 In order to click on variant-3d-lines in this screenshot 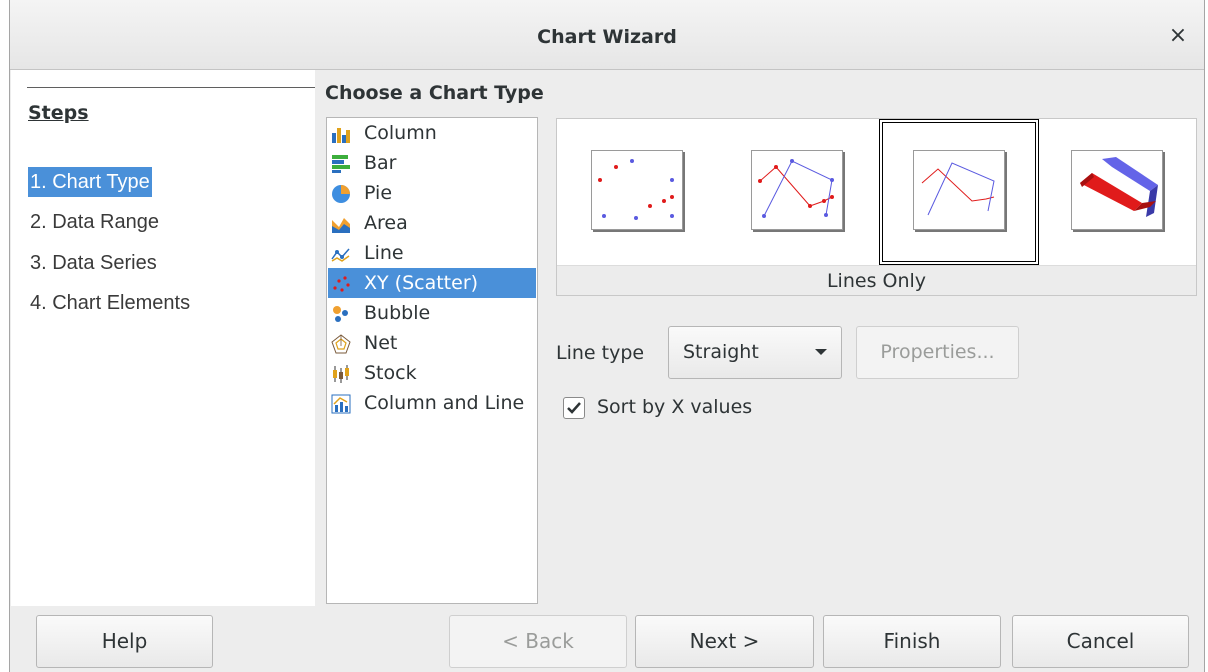, I will do `click(1117, 192)`.